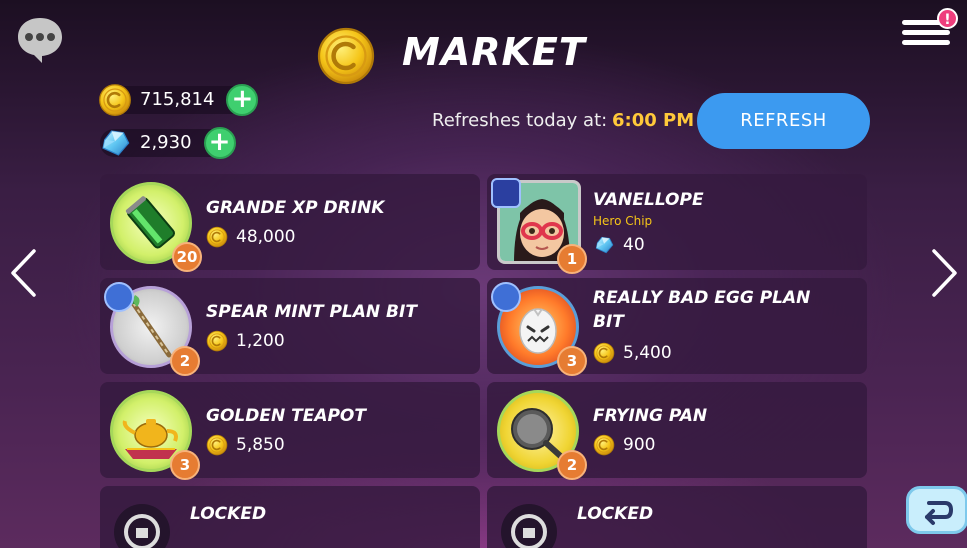  I want to click on back-icon, so click(939, 513).